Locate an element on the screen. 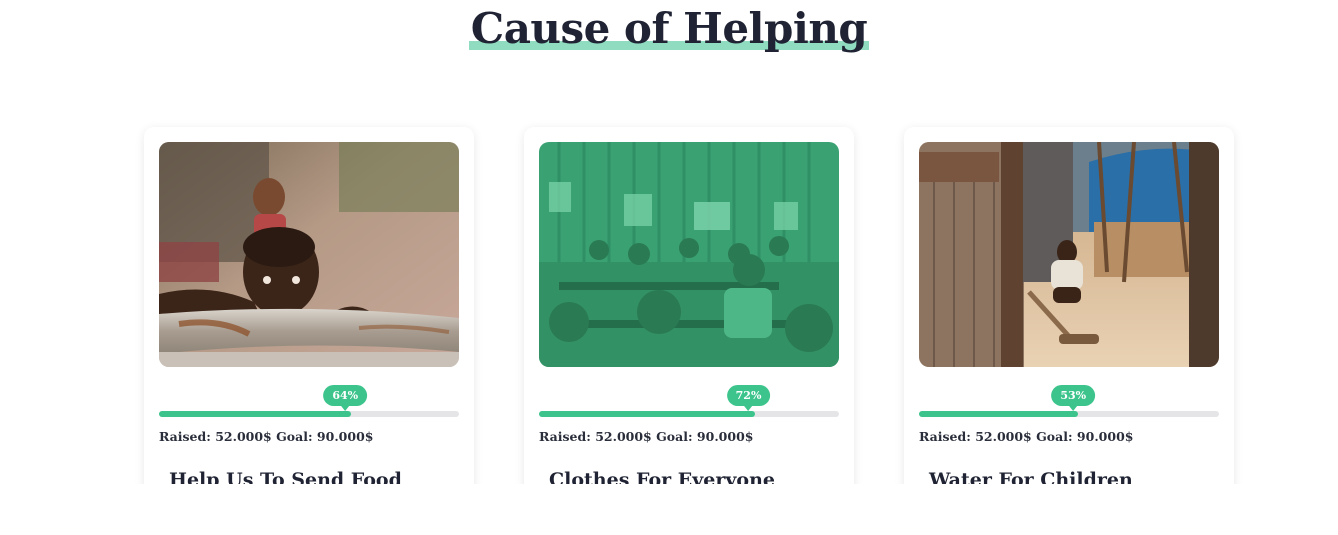 The image size is (1338, 535). progress-badge: 64% is located at coordinates (345, 398).